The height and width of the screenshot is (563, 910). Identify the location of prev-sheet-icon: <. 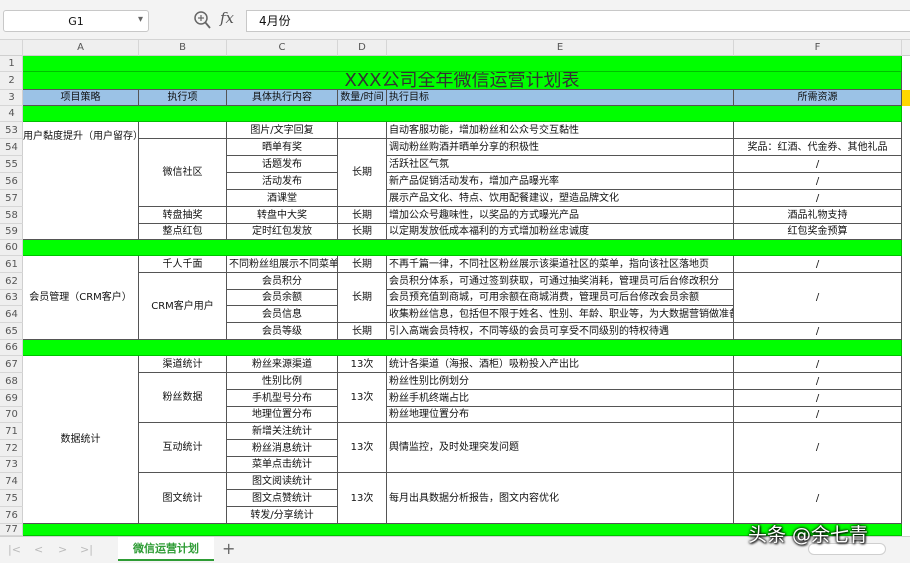
(38, 549).